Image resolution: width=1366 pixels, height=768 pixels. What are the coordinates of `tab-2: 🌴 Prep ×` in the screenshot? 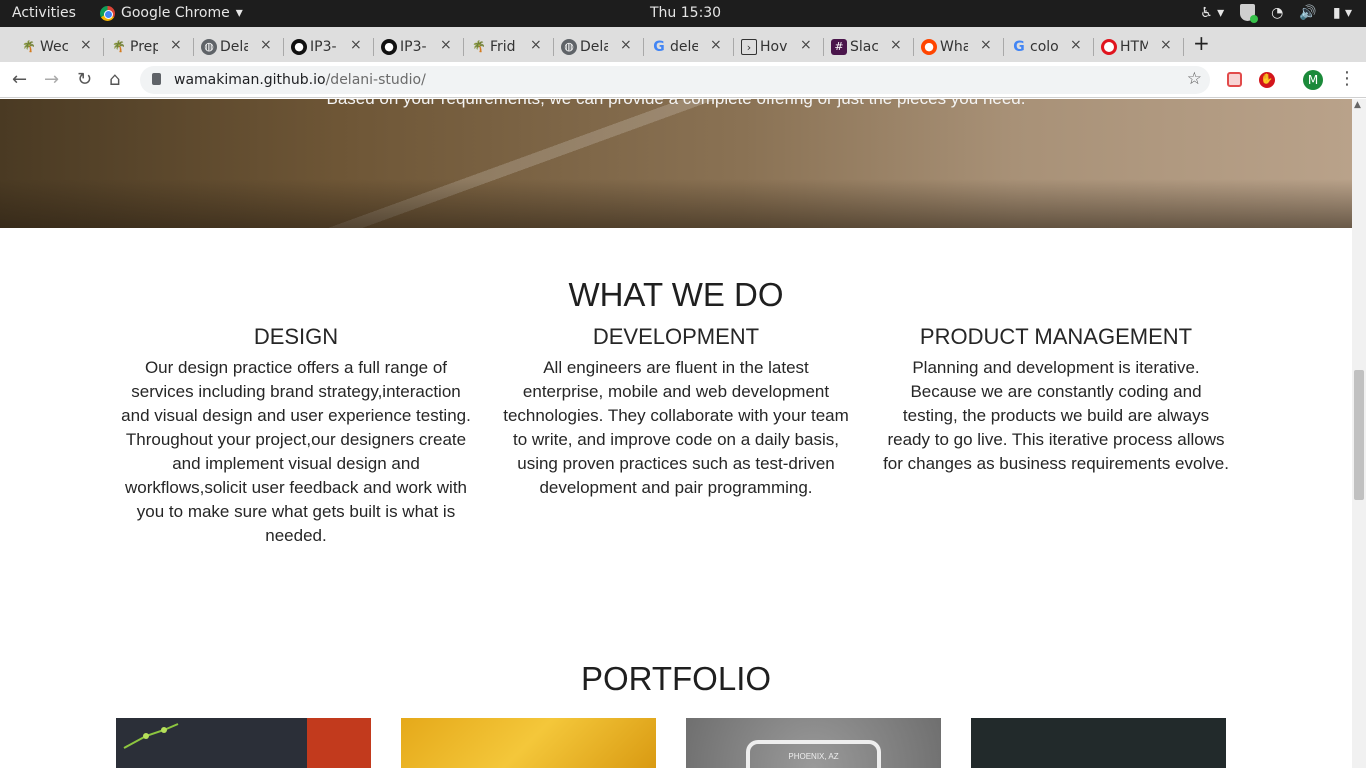 It's located at (153, 47).